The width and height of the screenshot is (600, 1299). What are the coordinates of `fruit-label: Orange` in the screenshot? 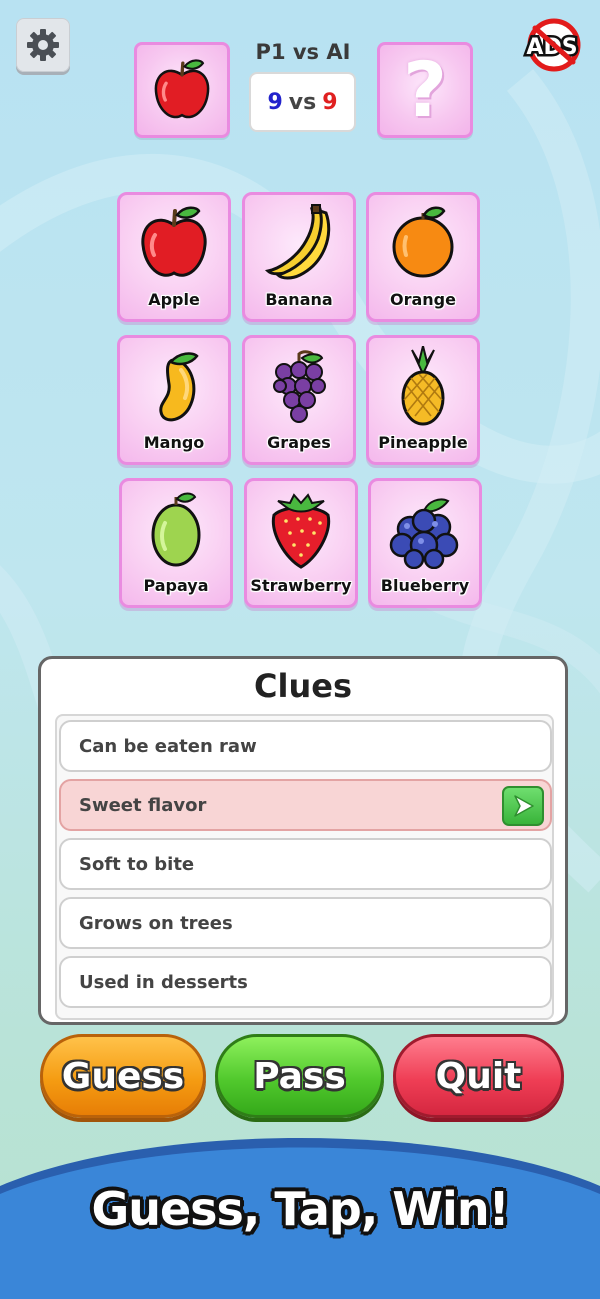 It's located at (423, 299).